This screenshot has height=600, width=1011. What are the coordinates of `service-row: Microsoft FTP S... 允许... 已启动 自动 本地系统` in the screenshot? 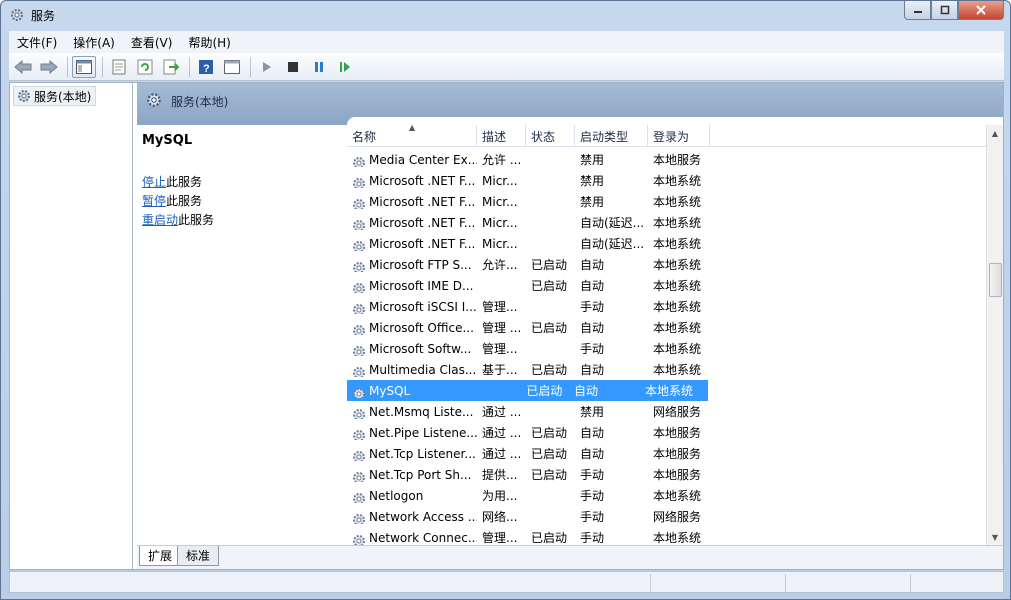 It's located at (667, 264).